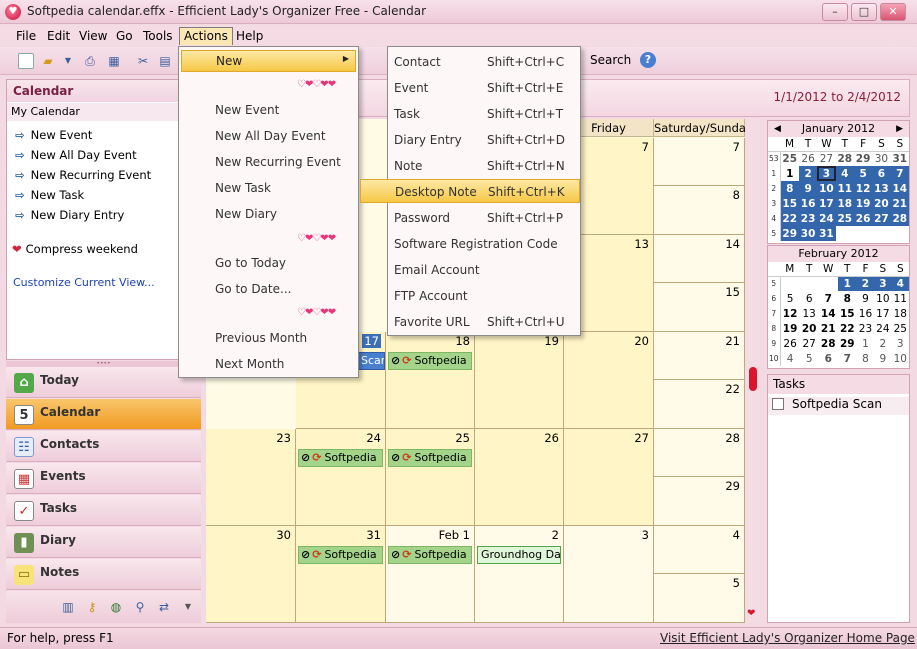 Image resolution: width=917 pixels, height=649 pixels. Describe the element at coordinates (470, 191) in the screenshot. I see `submenu-item-desktop-note: Desktop Note Shift+Ctrl+K` at that location.